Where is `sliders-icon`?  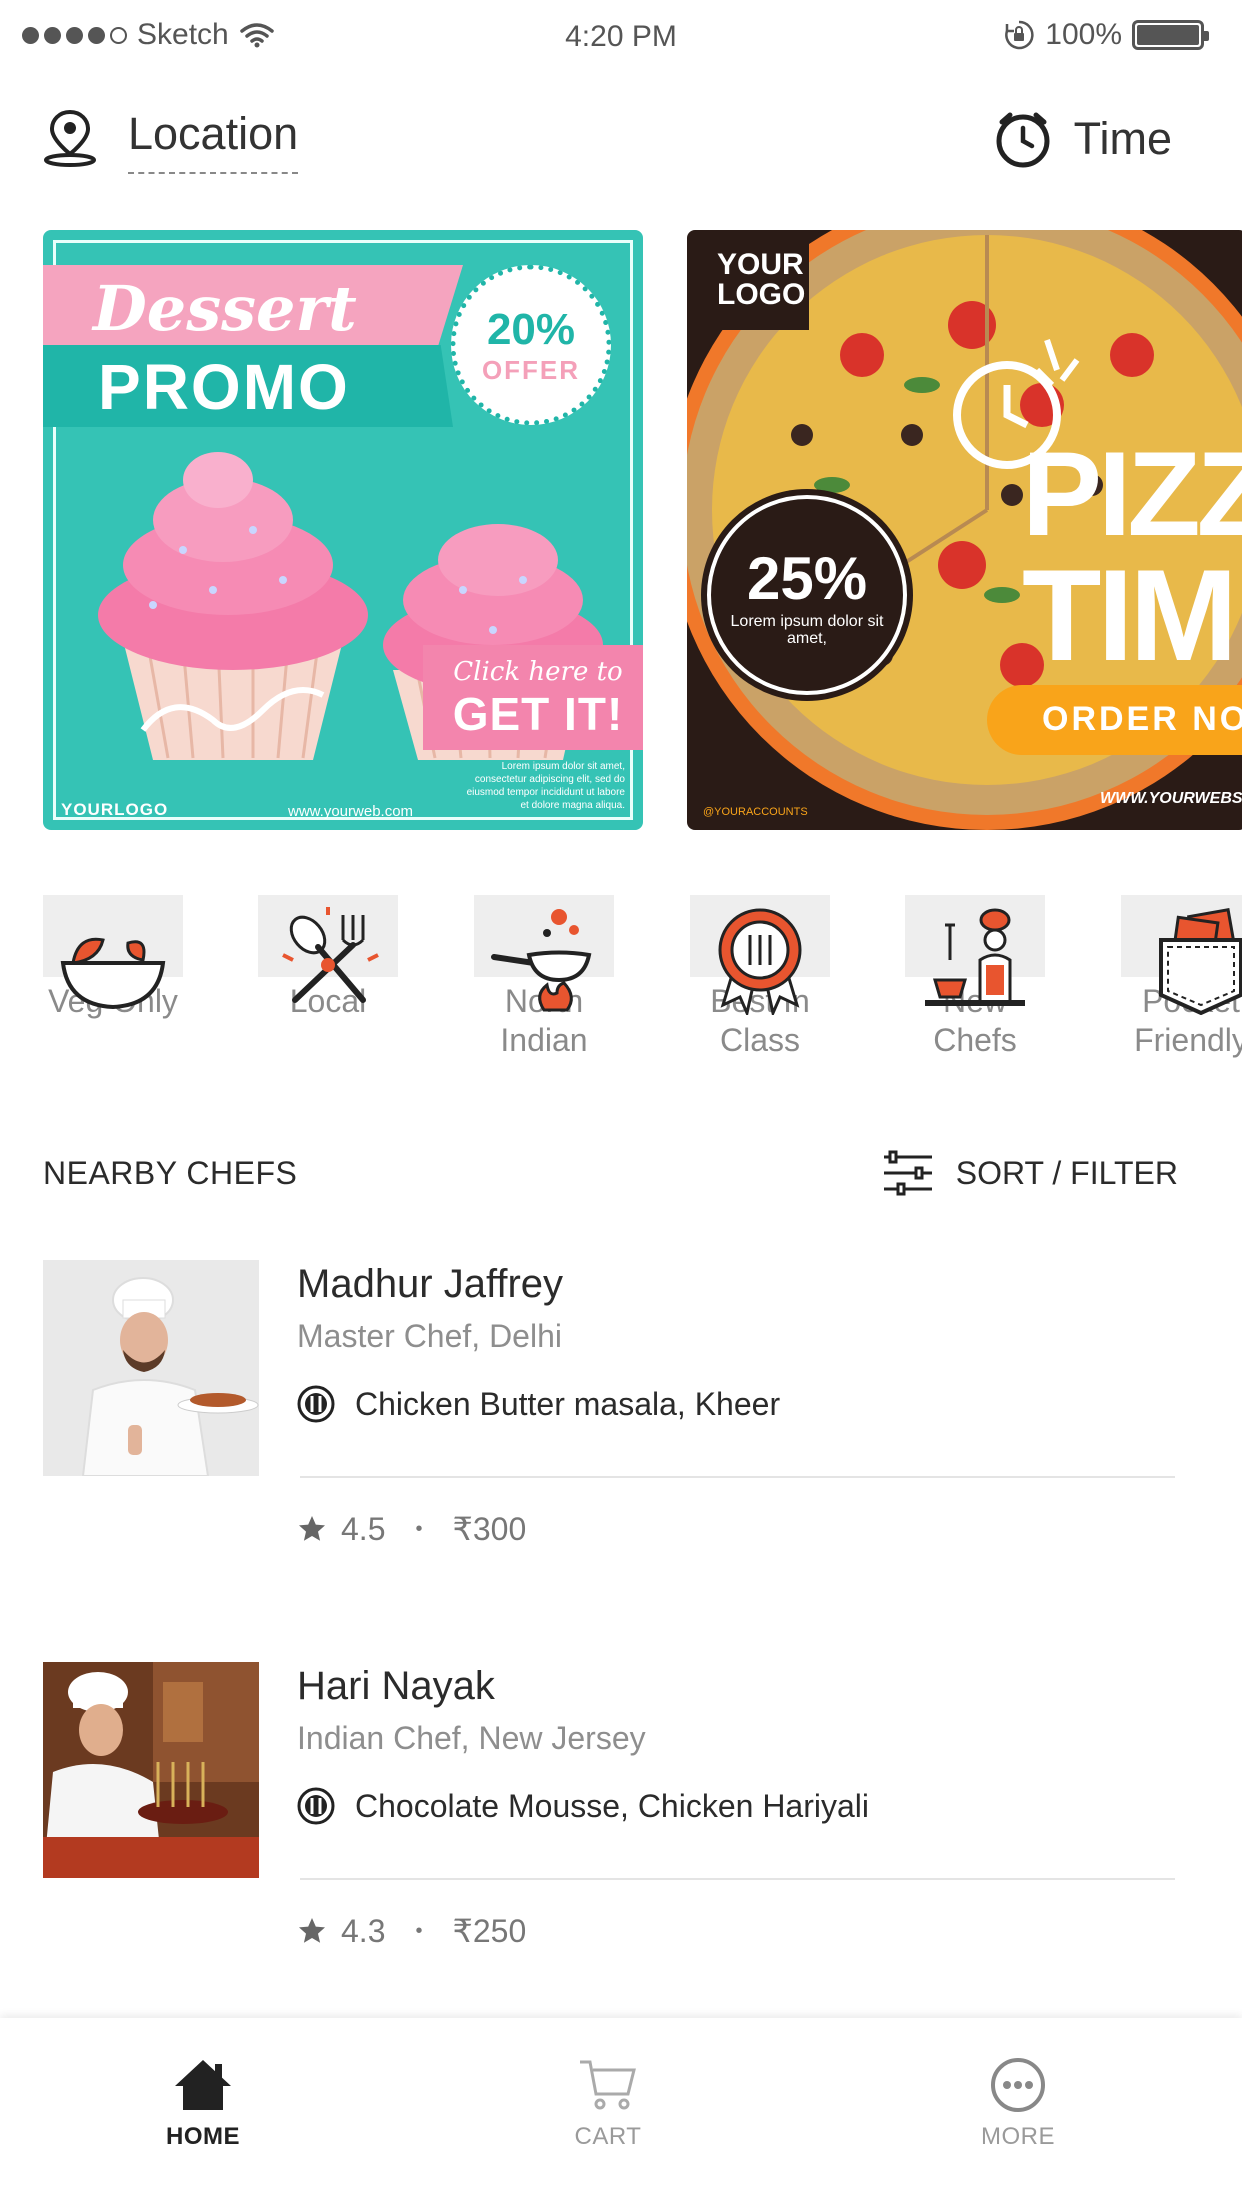 sliders-icon is located at coordinates (907, 1173).